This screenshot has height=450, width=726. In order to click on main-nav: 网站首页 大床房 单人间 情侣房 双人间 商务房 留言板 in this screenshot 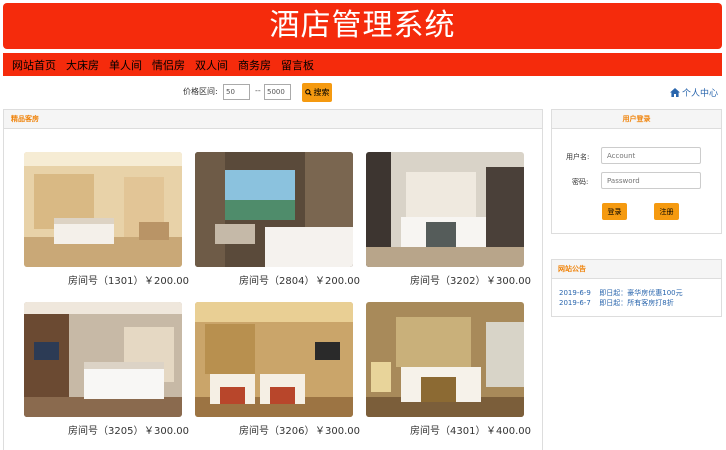, I will do `click(362, 64)`.